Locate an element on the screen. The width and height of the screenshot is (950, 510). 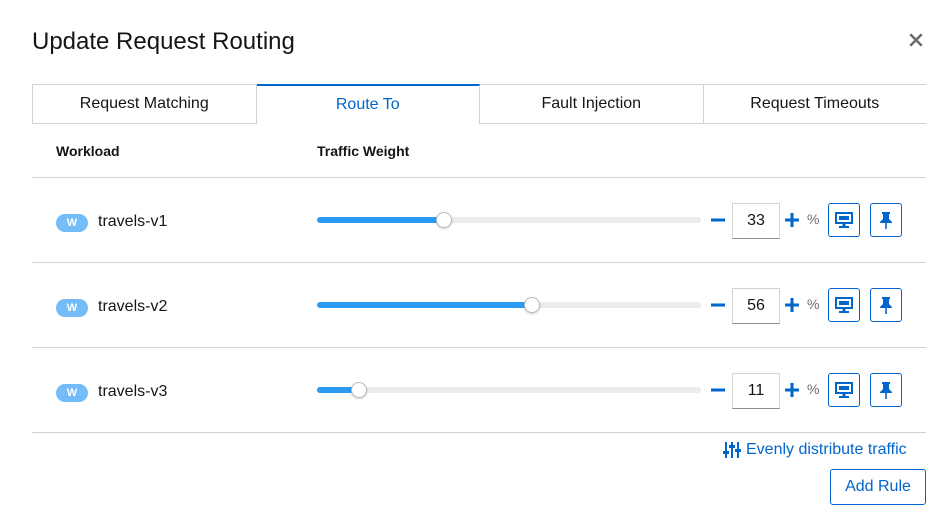
add-rule-button: Add Rule is located at coordinates (878, 487).